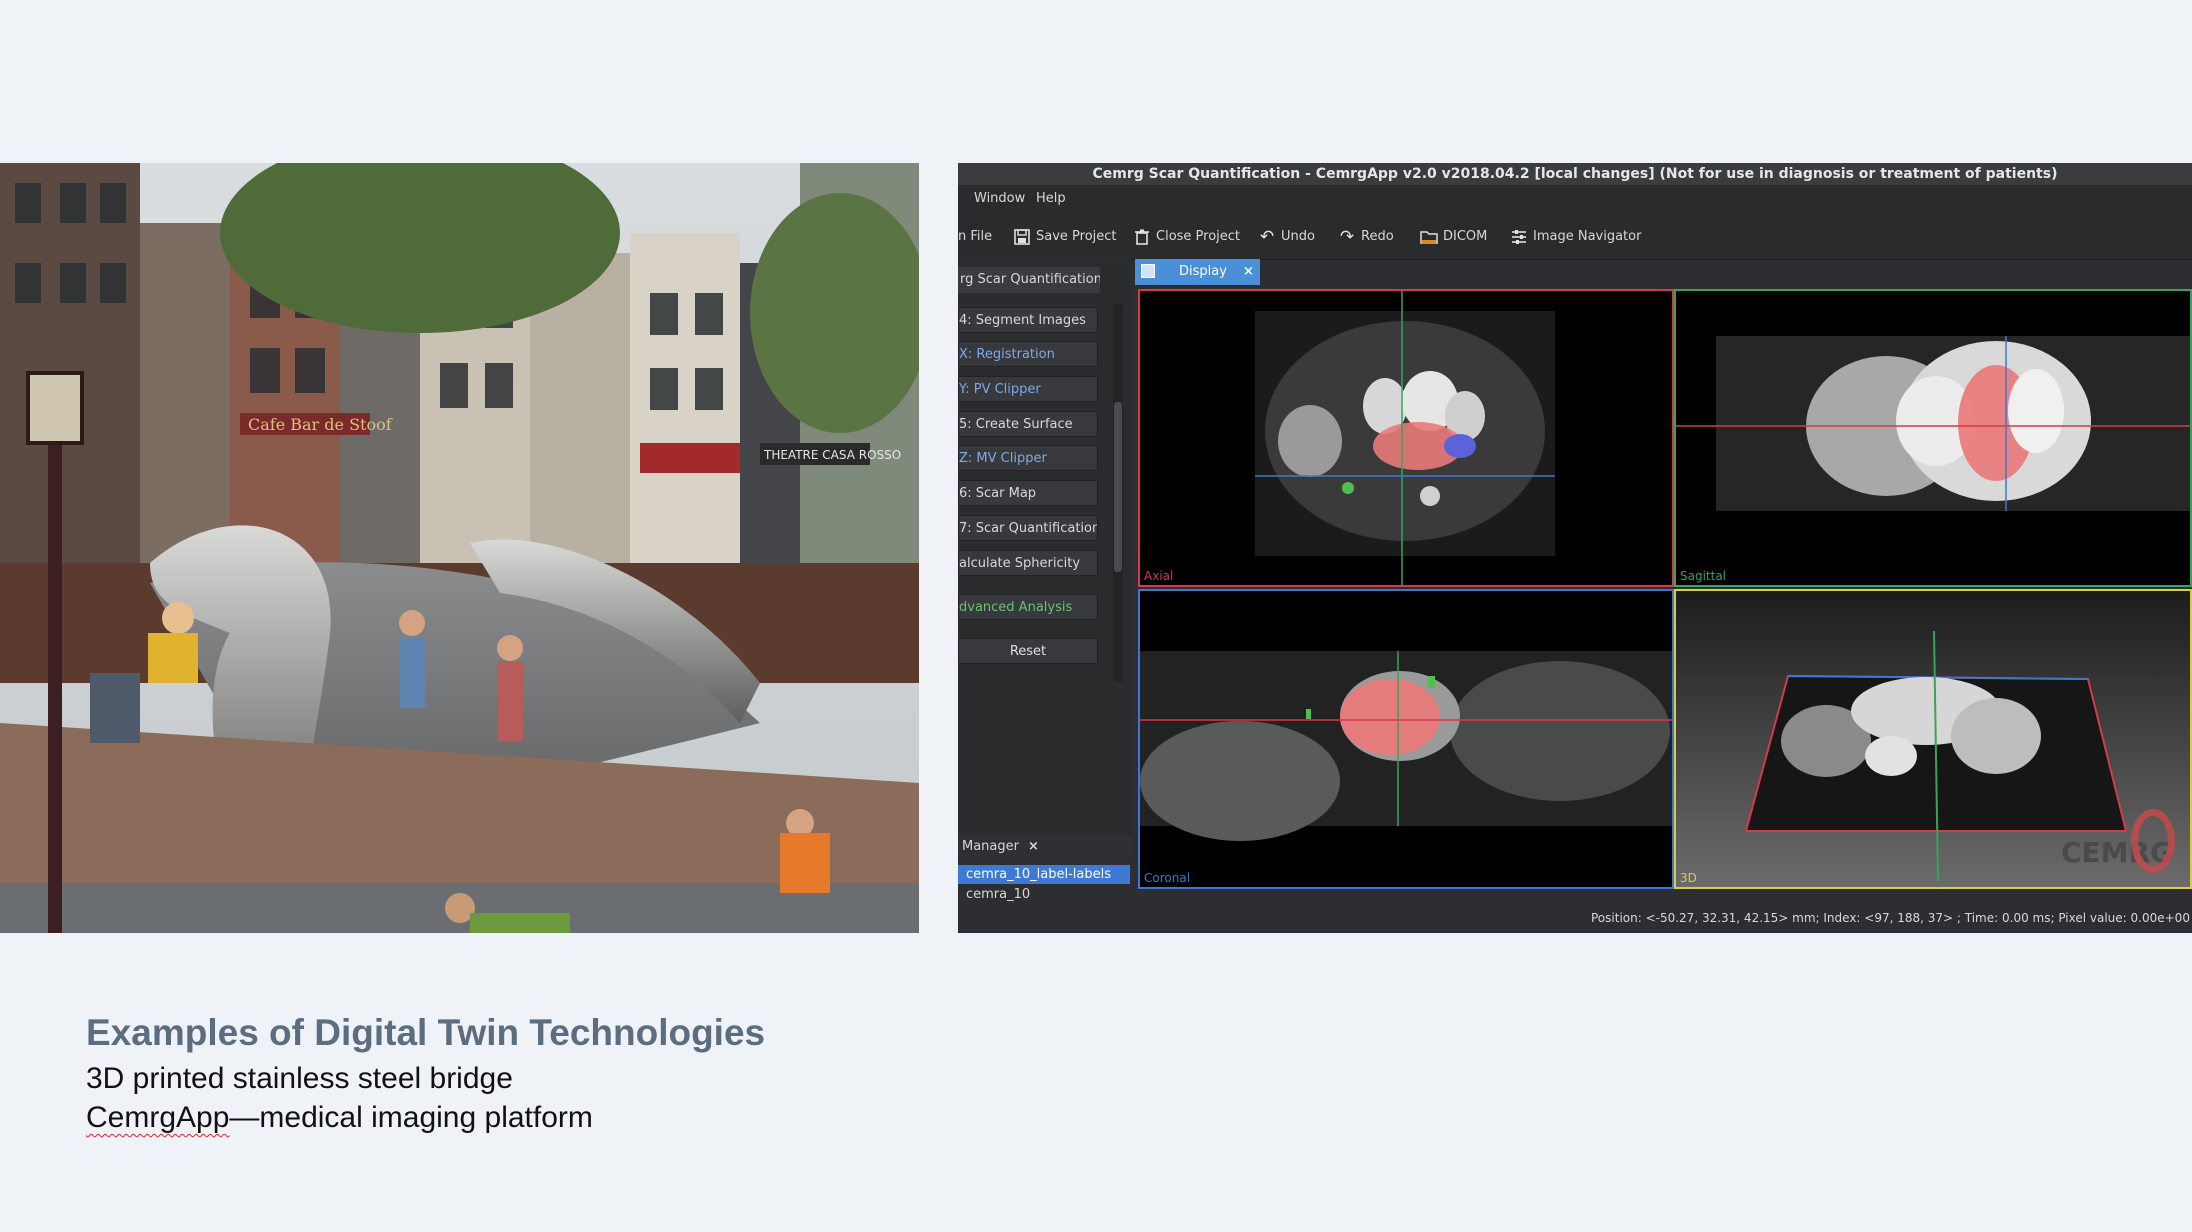 The image size is (2192, 1232). I want to click on image-navigator-button: Image Navigator, so click(1575, 237).